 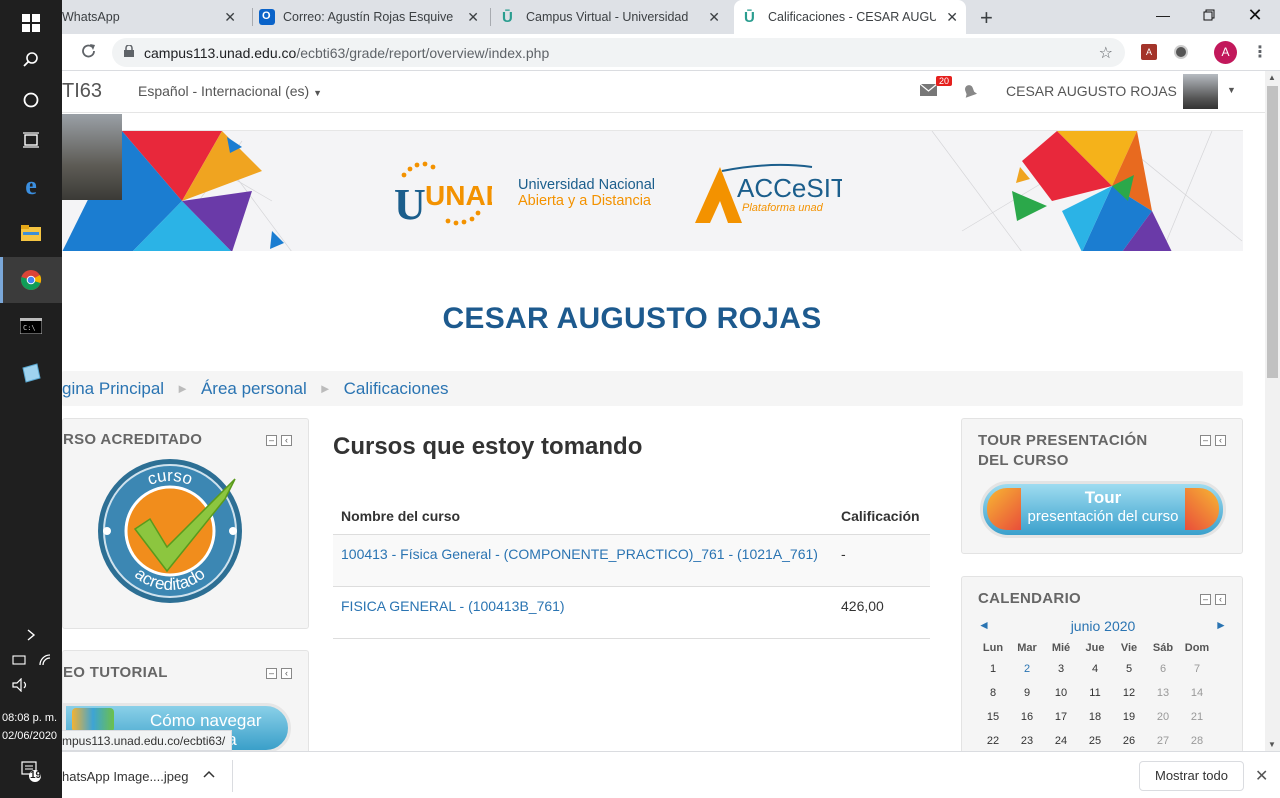 I want to click on calendar-day: 14, so click(x=1197, y=693).